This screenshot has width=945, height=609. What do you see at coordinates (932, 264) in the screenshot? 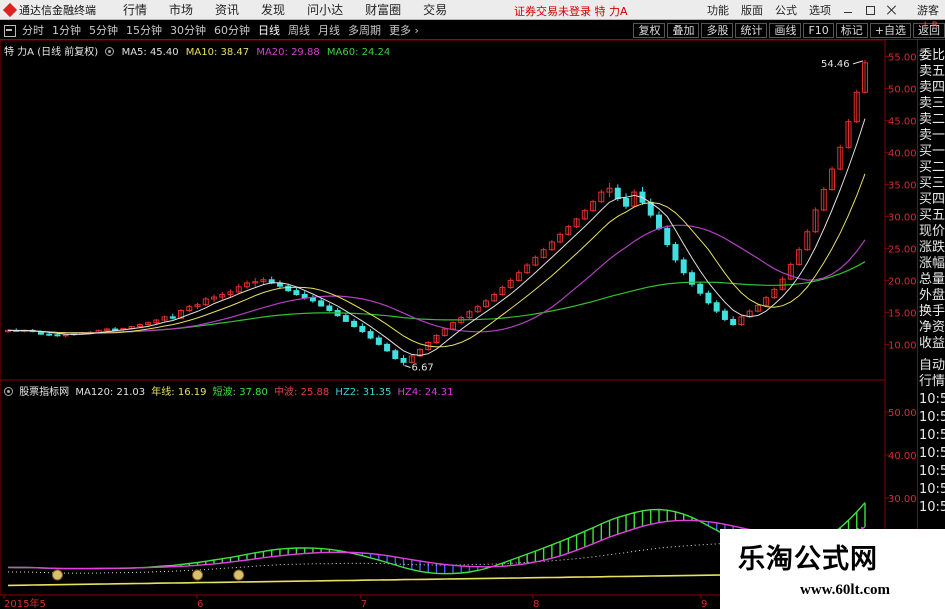
I see `side-panel-item: 涨幅` at bounding box center [932, 264].